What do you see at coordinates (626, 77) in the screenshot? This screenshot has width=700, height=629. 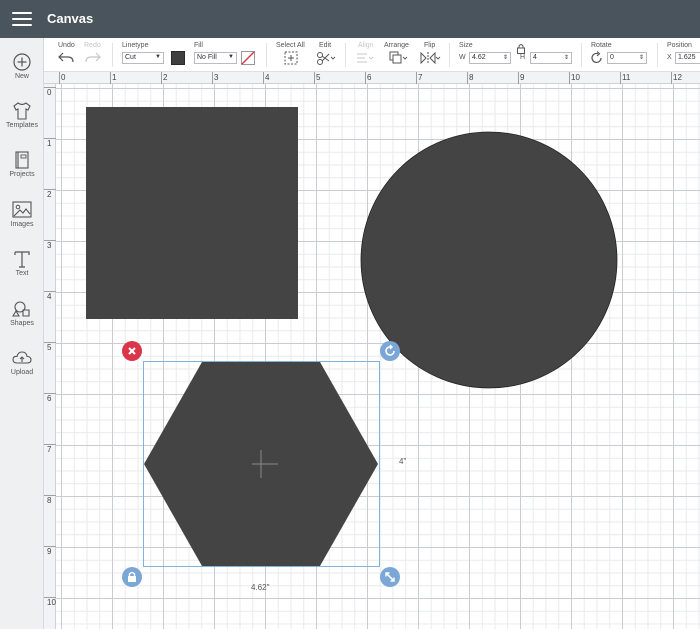 I see `ruler-tick-label: 11` at bounding box center [626, 77].